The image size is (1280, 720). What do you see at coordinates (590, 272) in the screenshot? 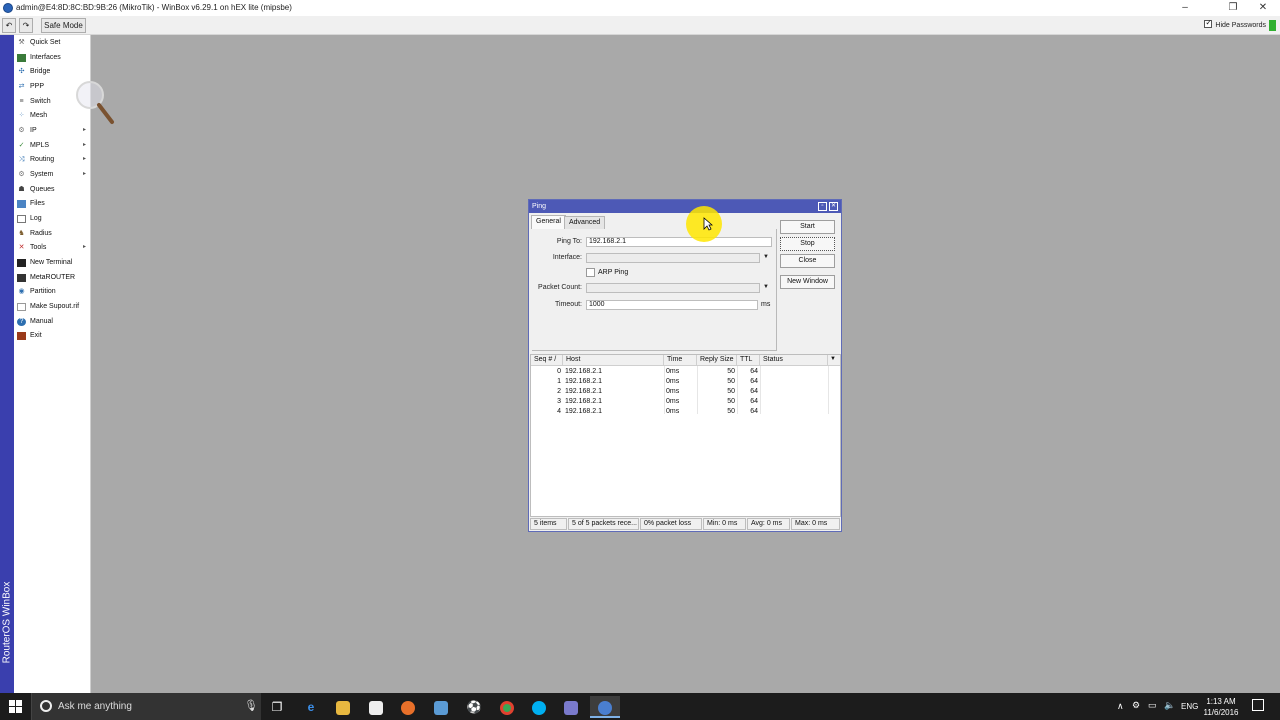
I see `arp-ping-checkbox` at bounding box center [590, 272].